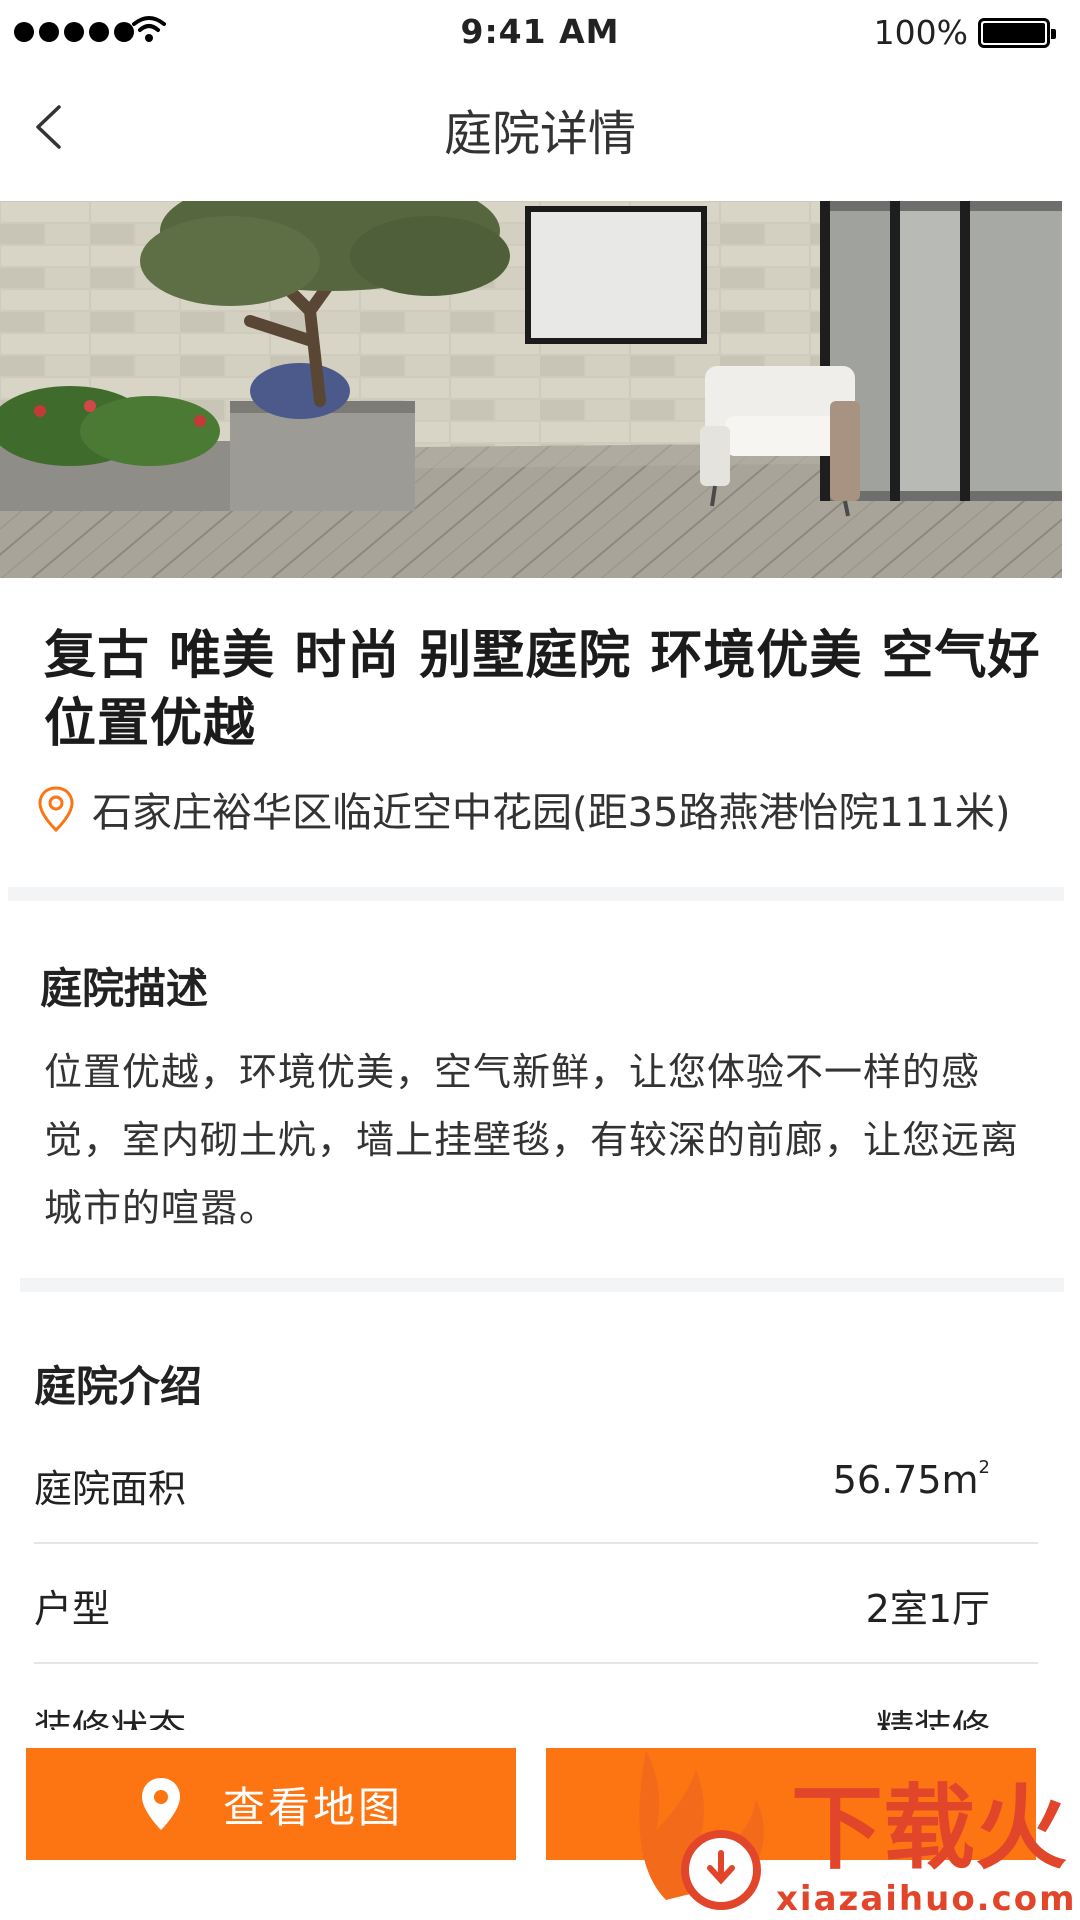 The width and height of the screenshot is (1080, 1920). What do you see at coordinates (927, 1609) in the screenshot?
I see `info-value: 2室1厅` at bounding box center [927, 1609].